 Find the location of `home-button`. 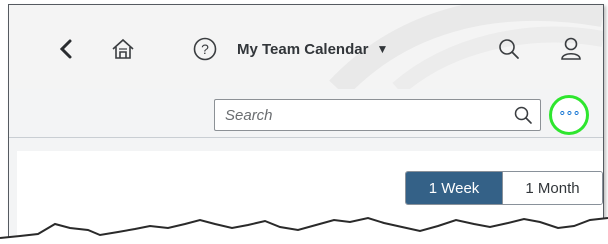

home-button is located at coordinates (123, 49).